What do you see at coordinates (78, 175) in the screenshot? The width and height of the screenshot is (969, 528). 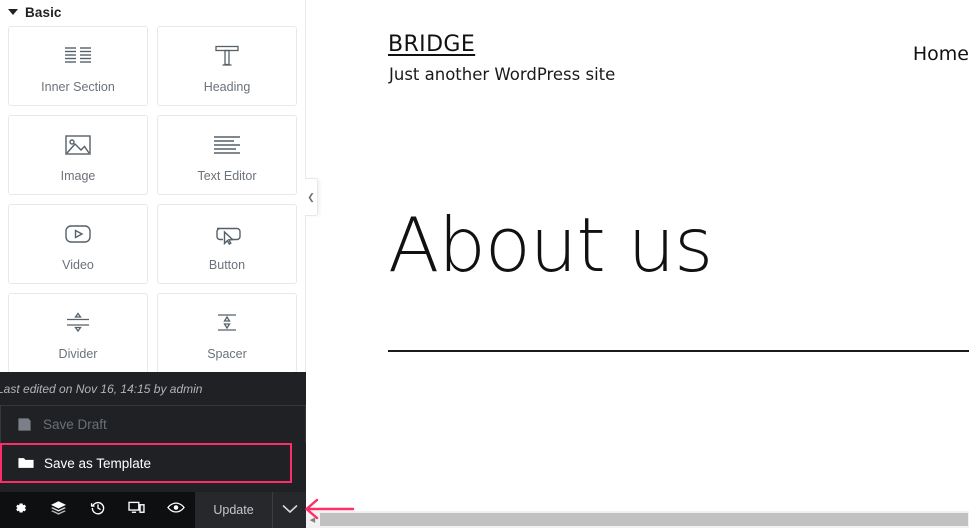 I see `widget-card-label: Image` at bounding box center [78, 175].